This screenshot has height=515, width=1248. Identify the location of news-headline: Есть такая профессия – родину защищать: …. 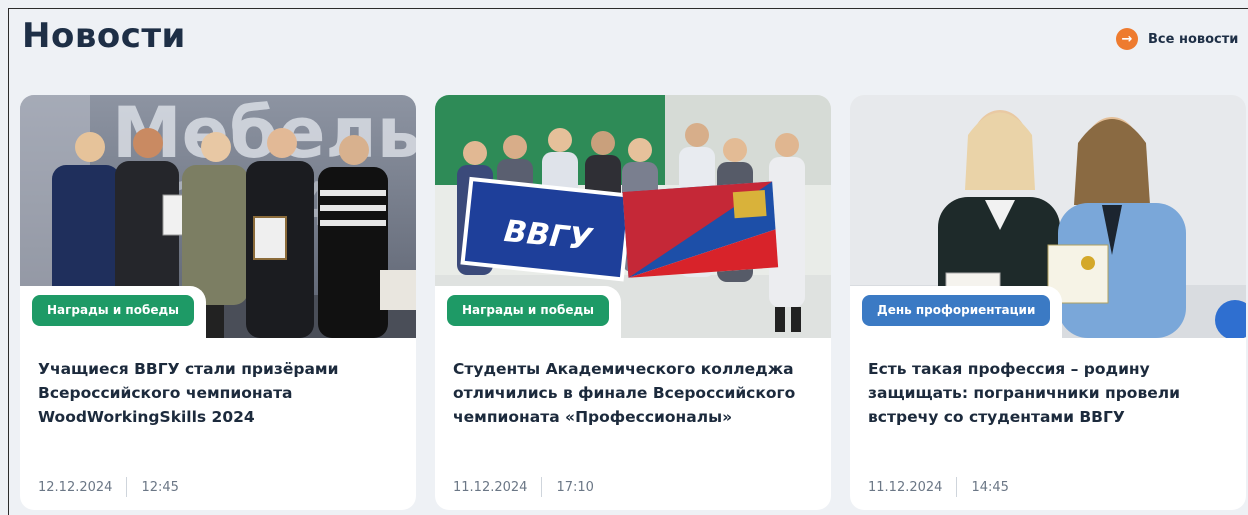
(1048, 393).